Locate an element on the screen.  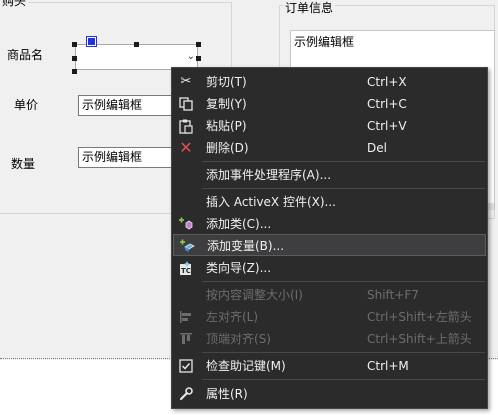
menu-item-shortcut: Ctrl+M is located at coordinates (388, 366).